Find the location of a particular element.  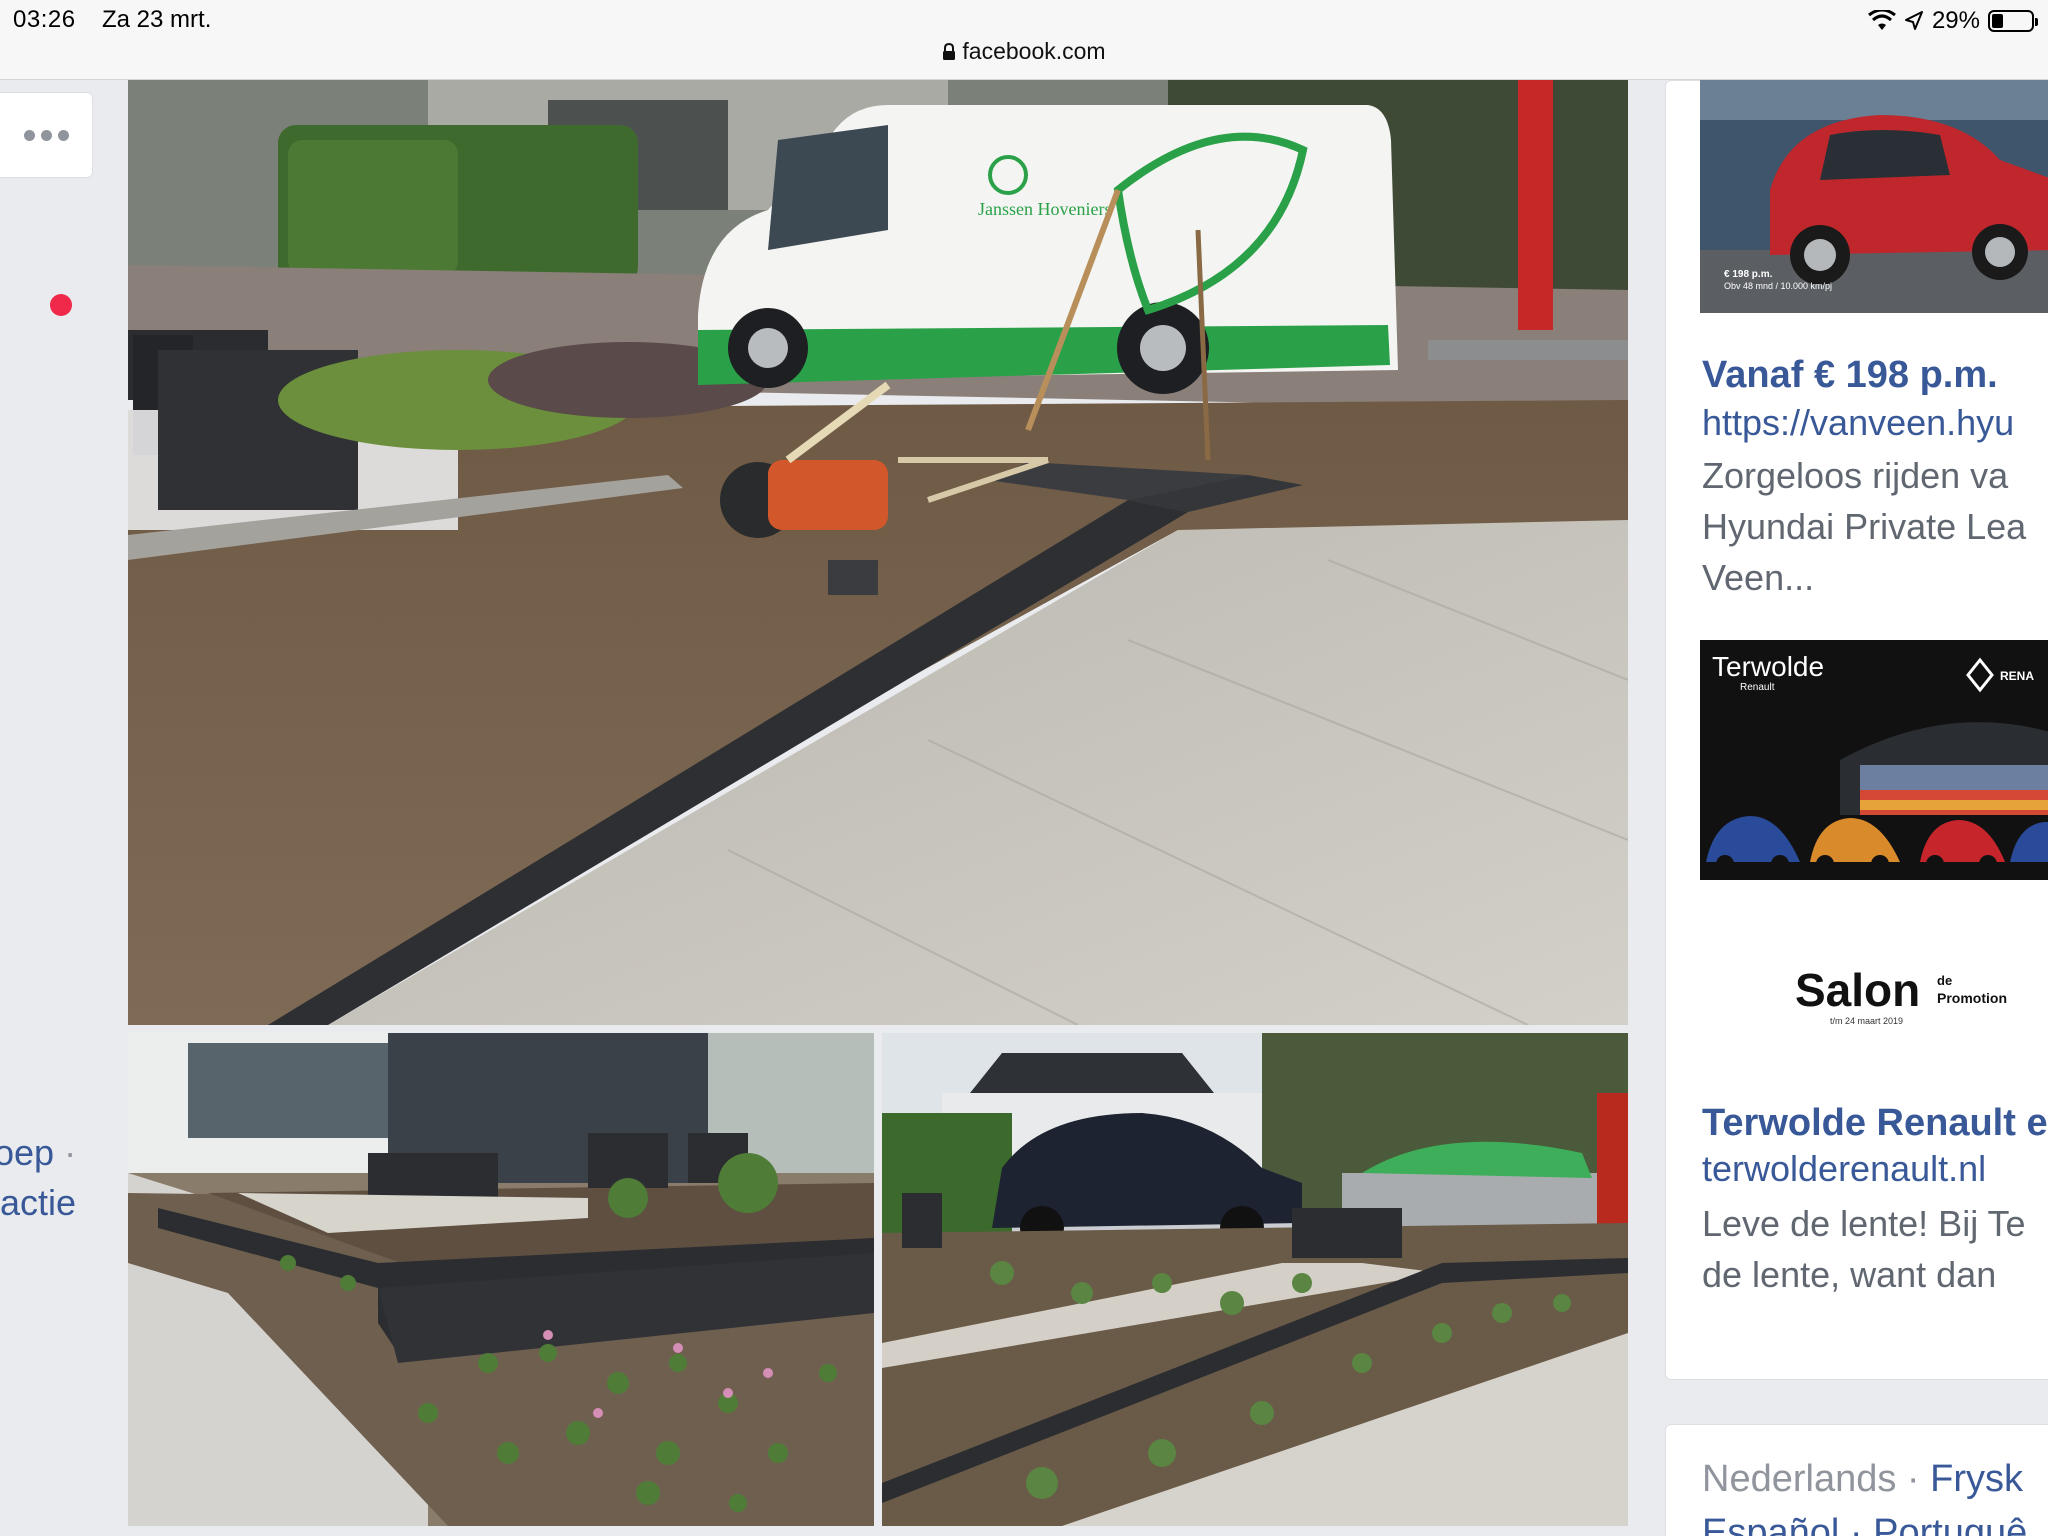

ad-brand-terwolde: Terwolde is located at coordinates (1768, 666).